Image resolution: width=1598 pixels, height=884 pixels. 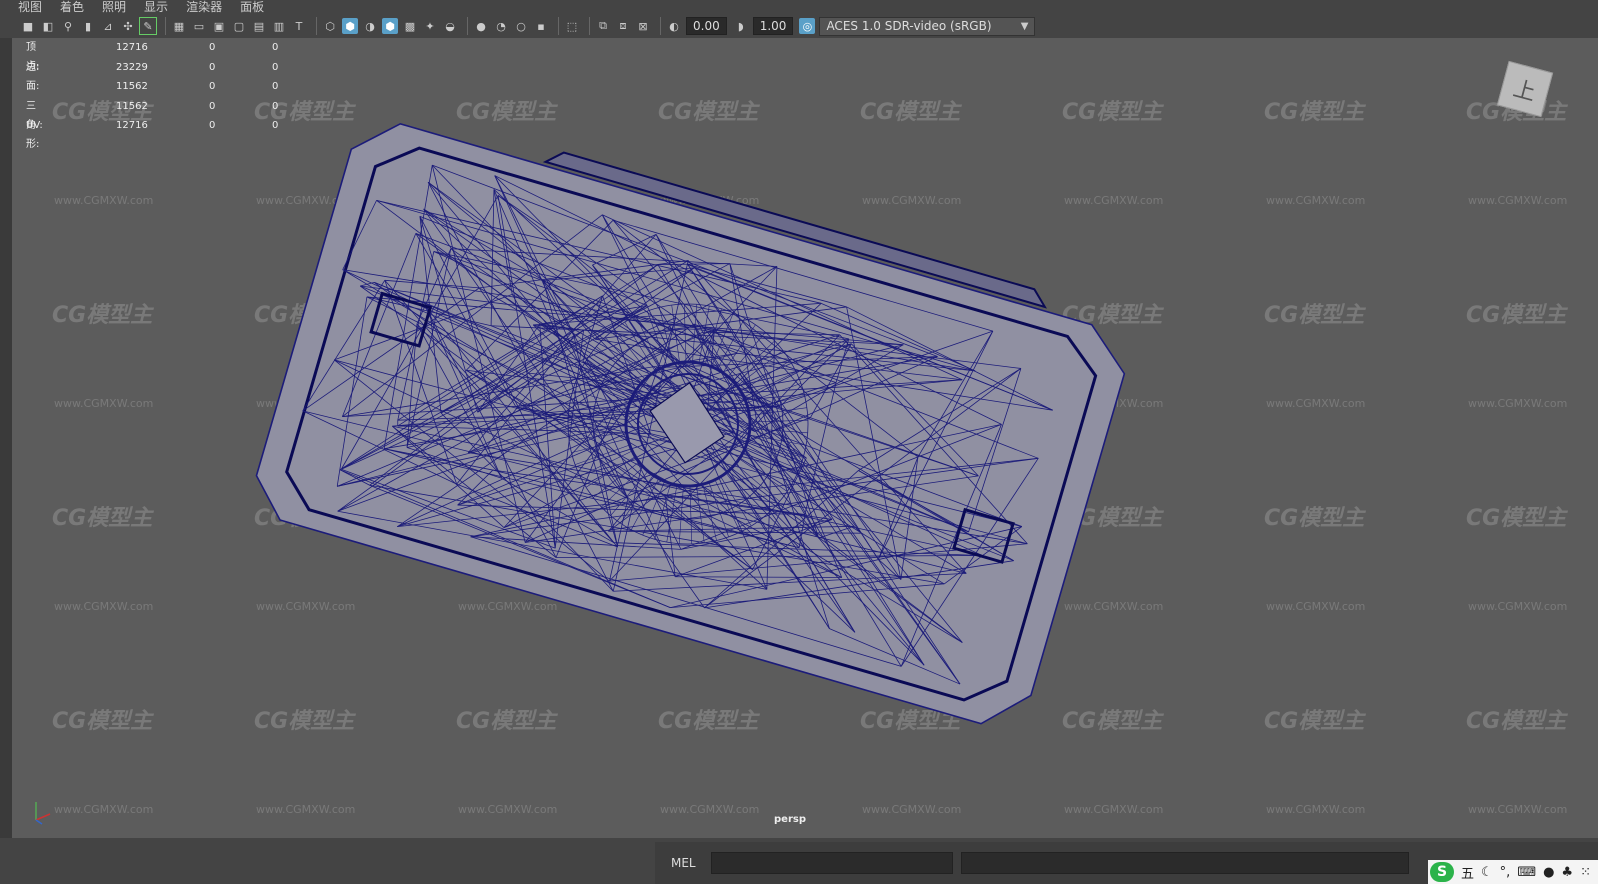 I want to click on menu-view: 视图, so click(x=30, y=7).